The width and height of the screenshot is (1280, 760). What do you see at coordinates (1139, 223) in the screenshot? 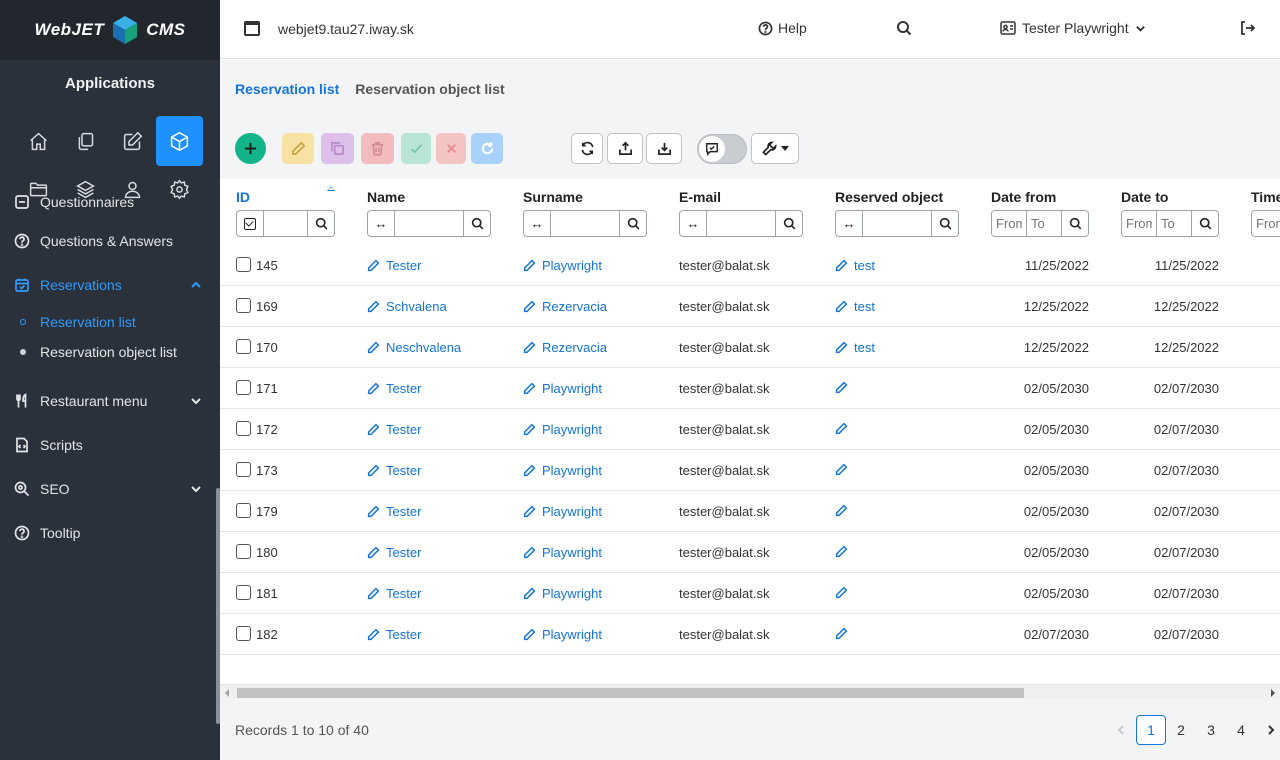
I see `filter-date-to-start` at bounding box center [1139, 223].